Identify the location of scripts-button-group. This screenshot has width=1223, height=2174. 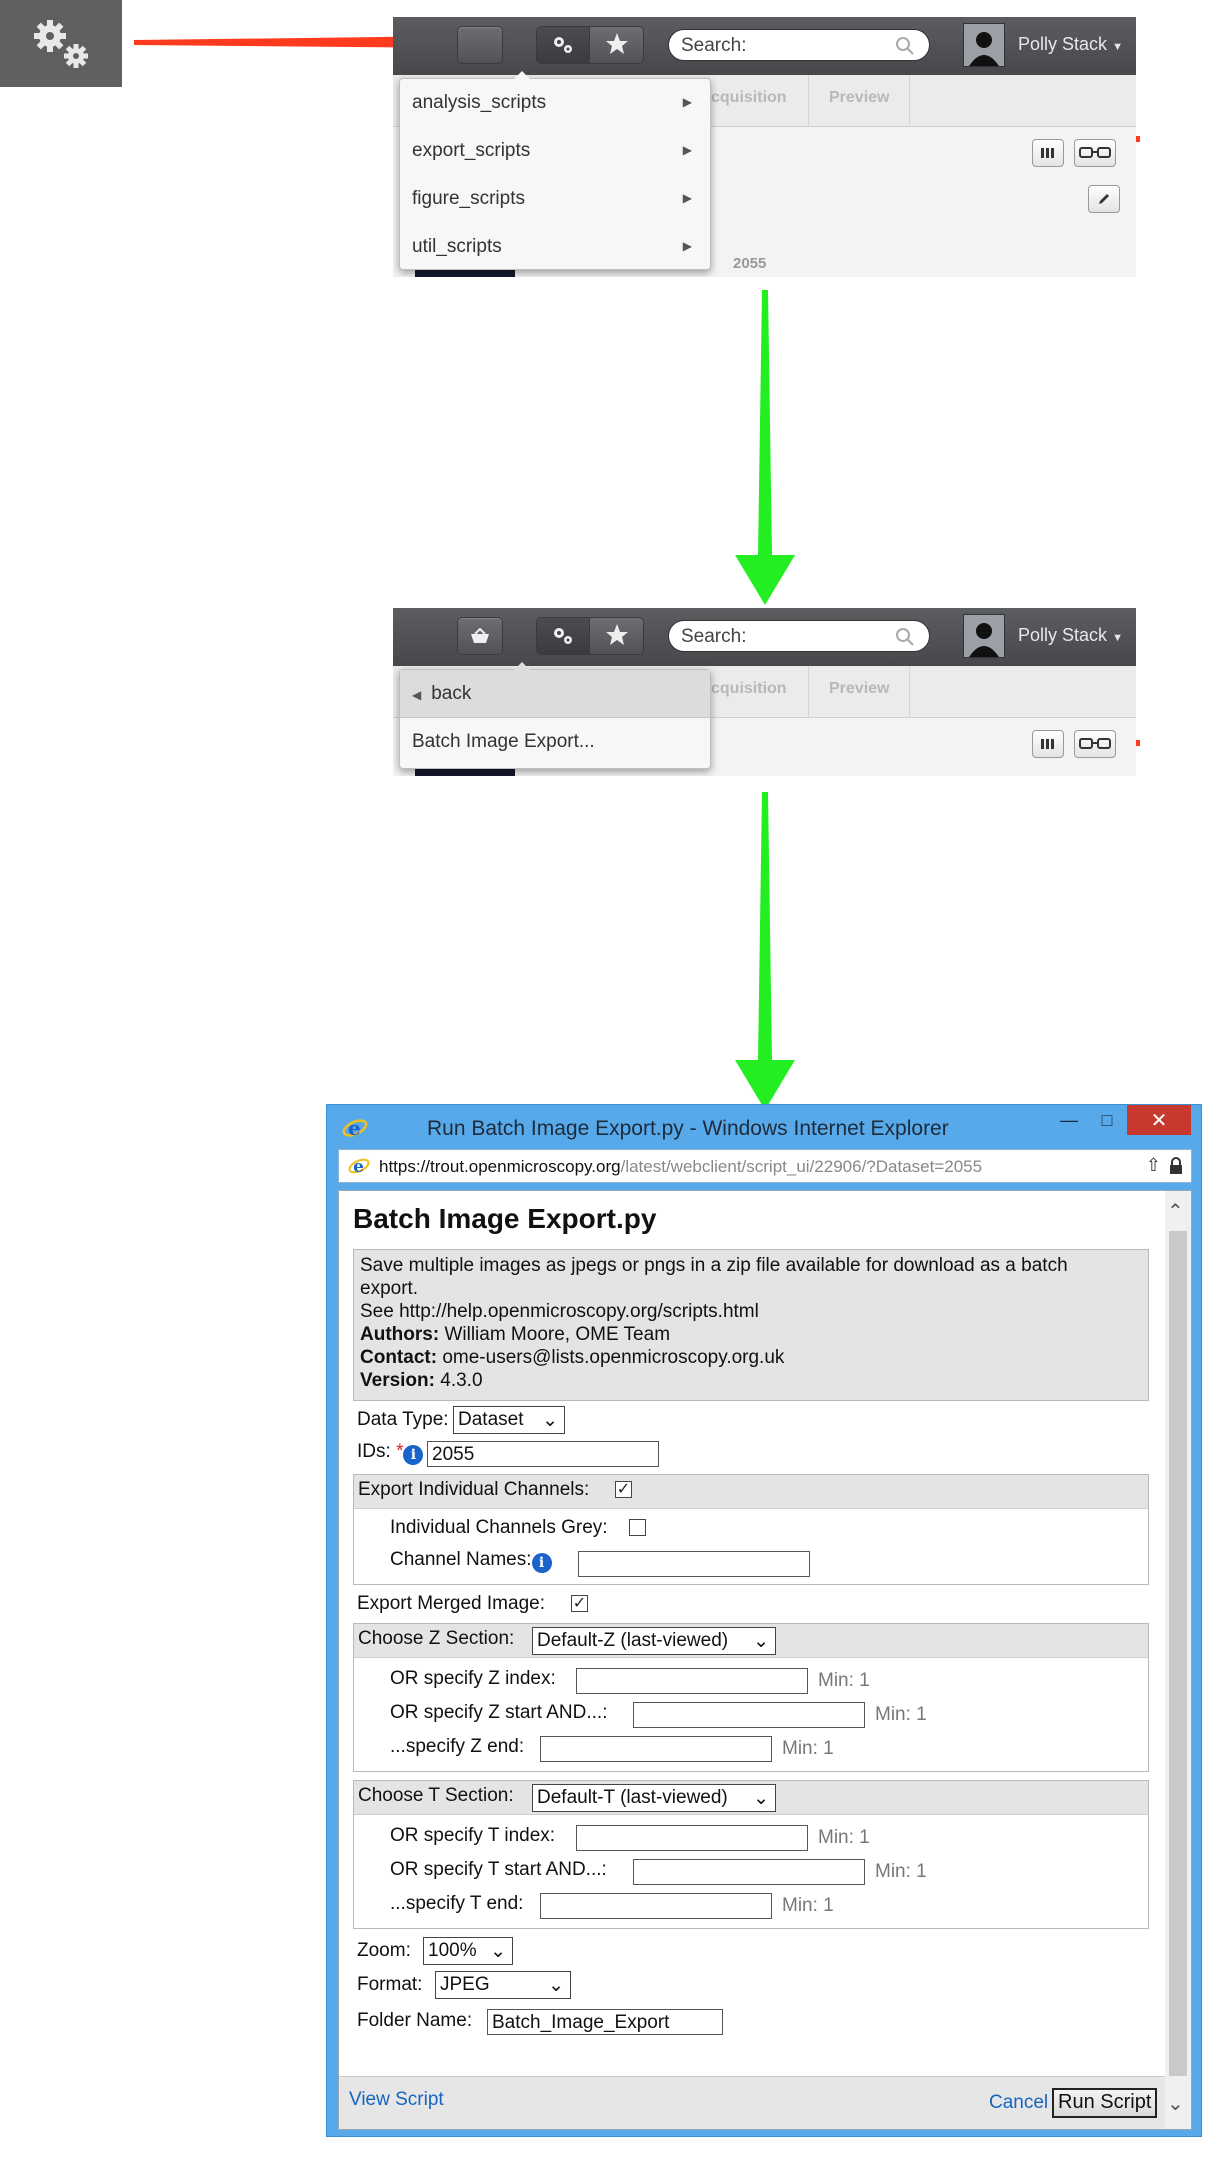
(590, 636).